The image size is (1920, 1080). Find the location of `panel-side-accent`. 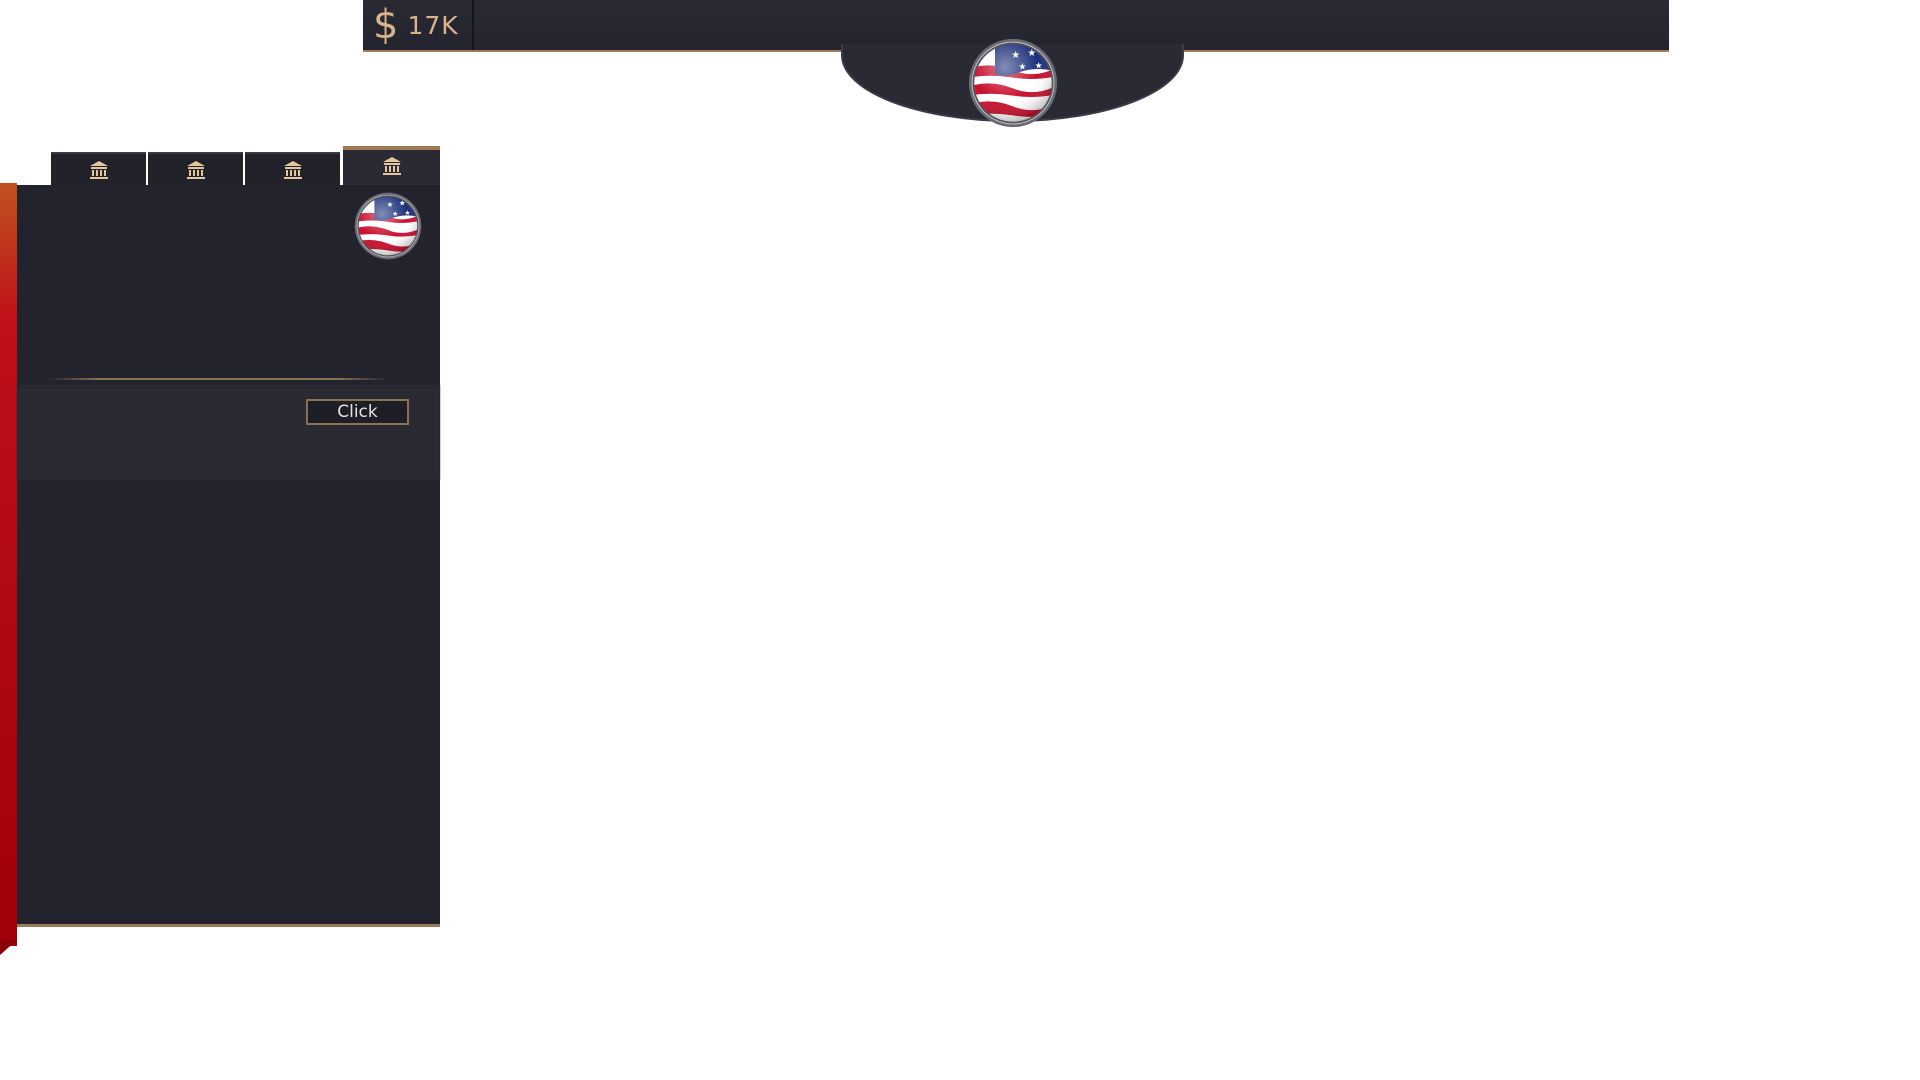

panel-side-accent is located at coordinates (8, 564).